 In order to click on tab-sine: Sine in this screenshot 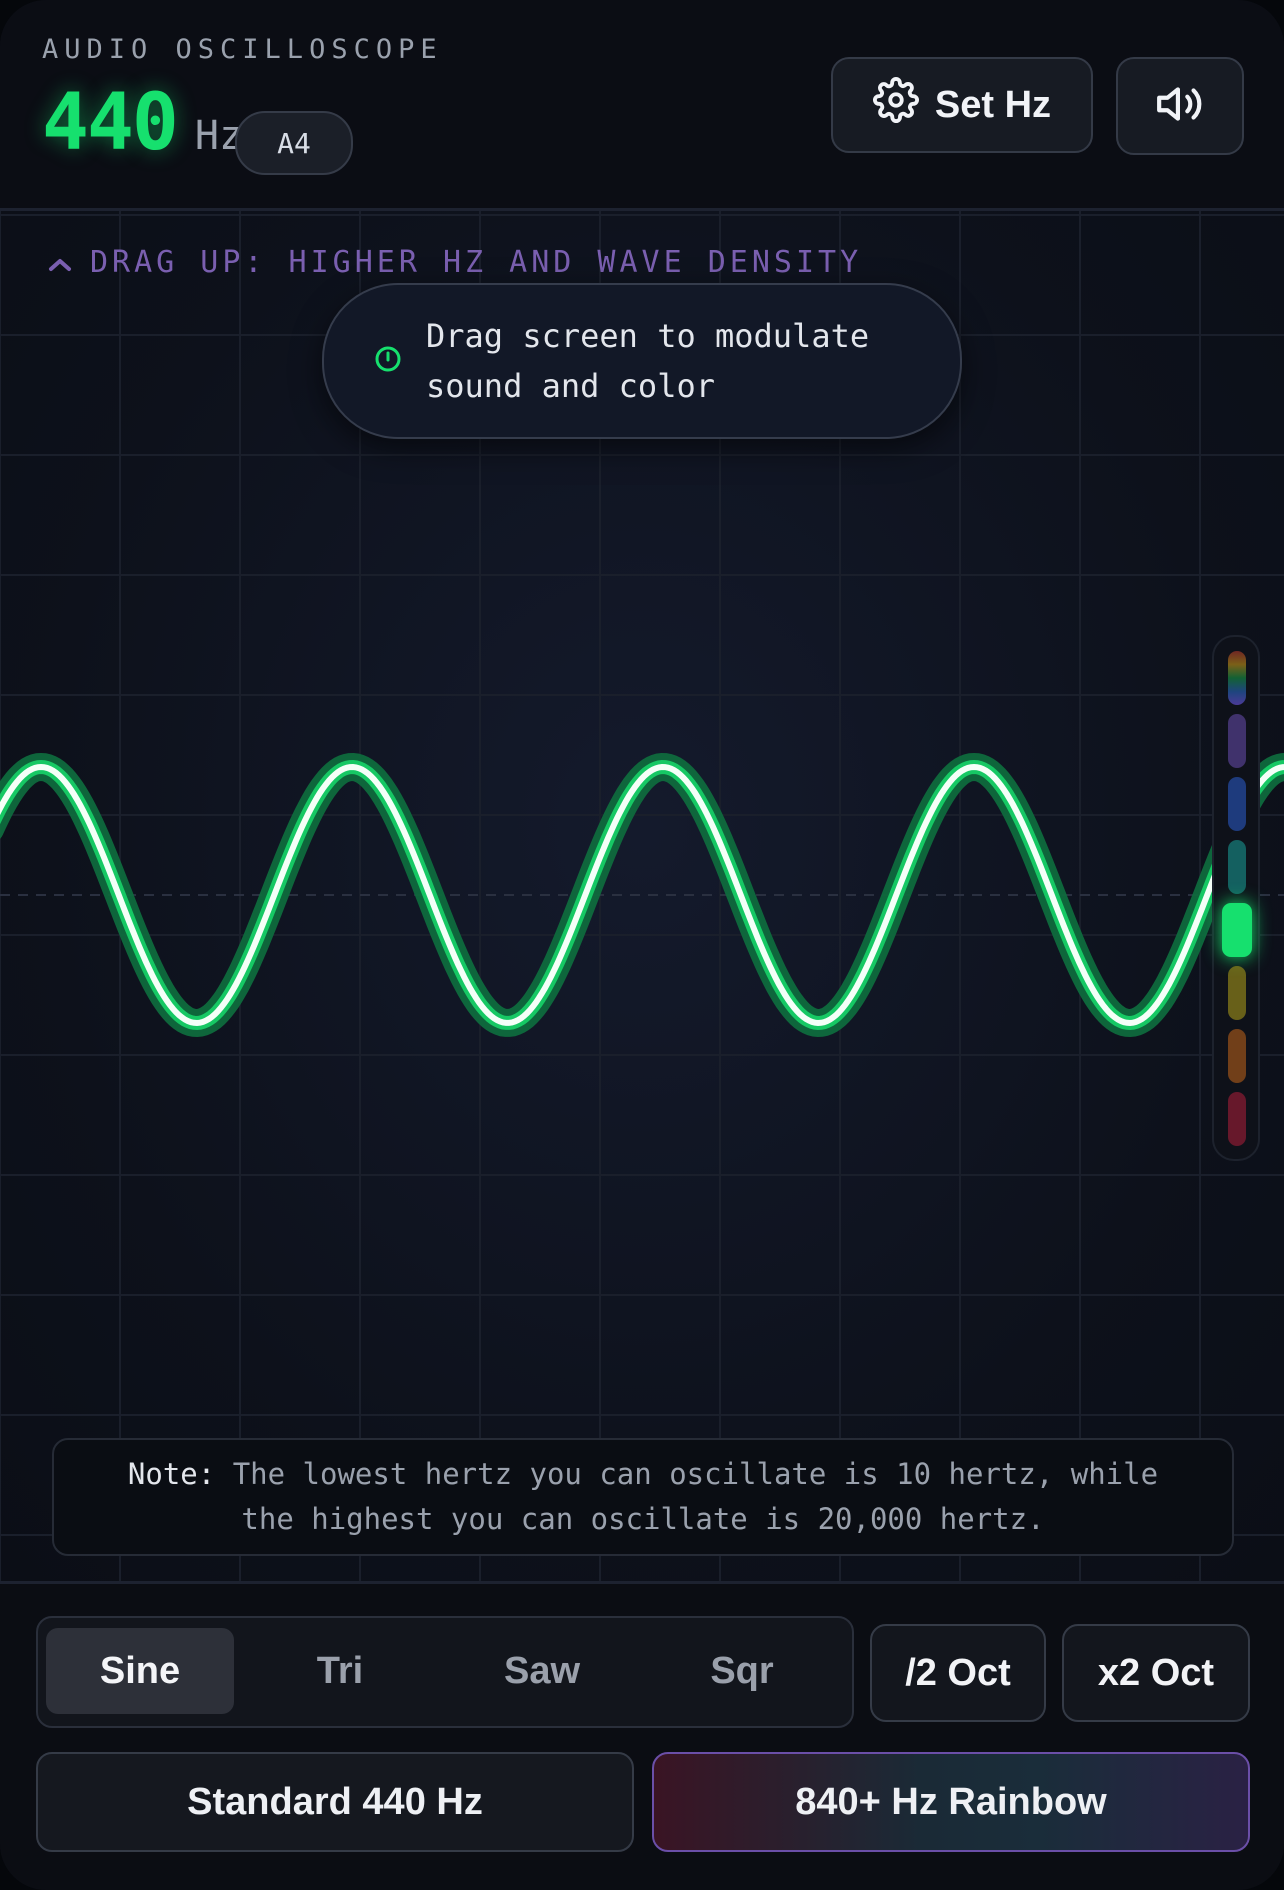, I will do `click(140, 1671)`.